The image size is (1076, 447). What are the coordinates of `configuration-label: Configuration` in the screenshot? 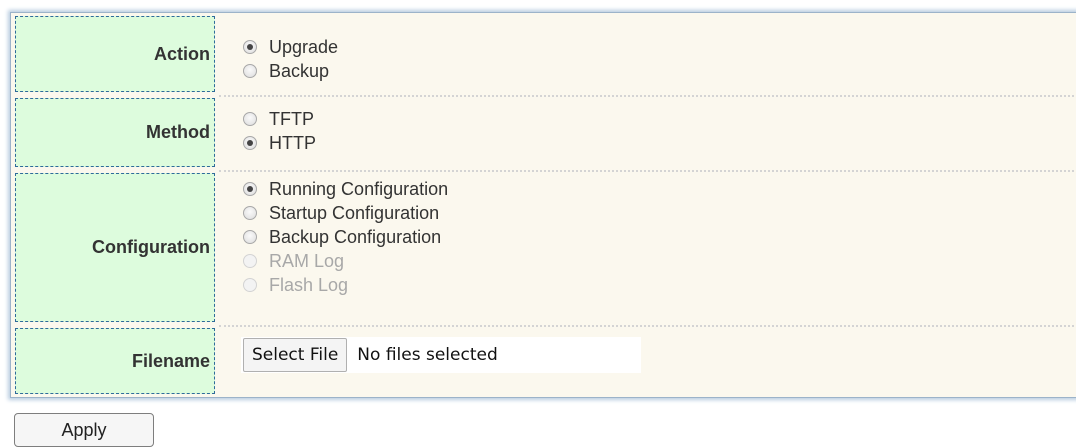 It's located at (115, 247).